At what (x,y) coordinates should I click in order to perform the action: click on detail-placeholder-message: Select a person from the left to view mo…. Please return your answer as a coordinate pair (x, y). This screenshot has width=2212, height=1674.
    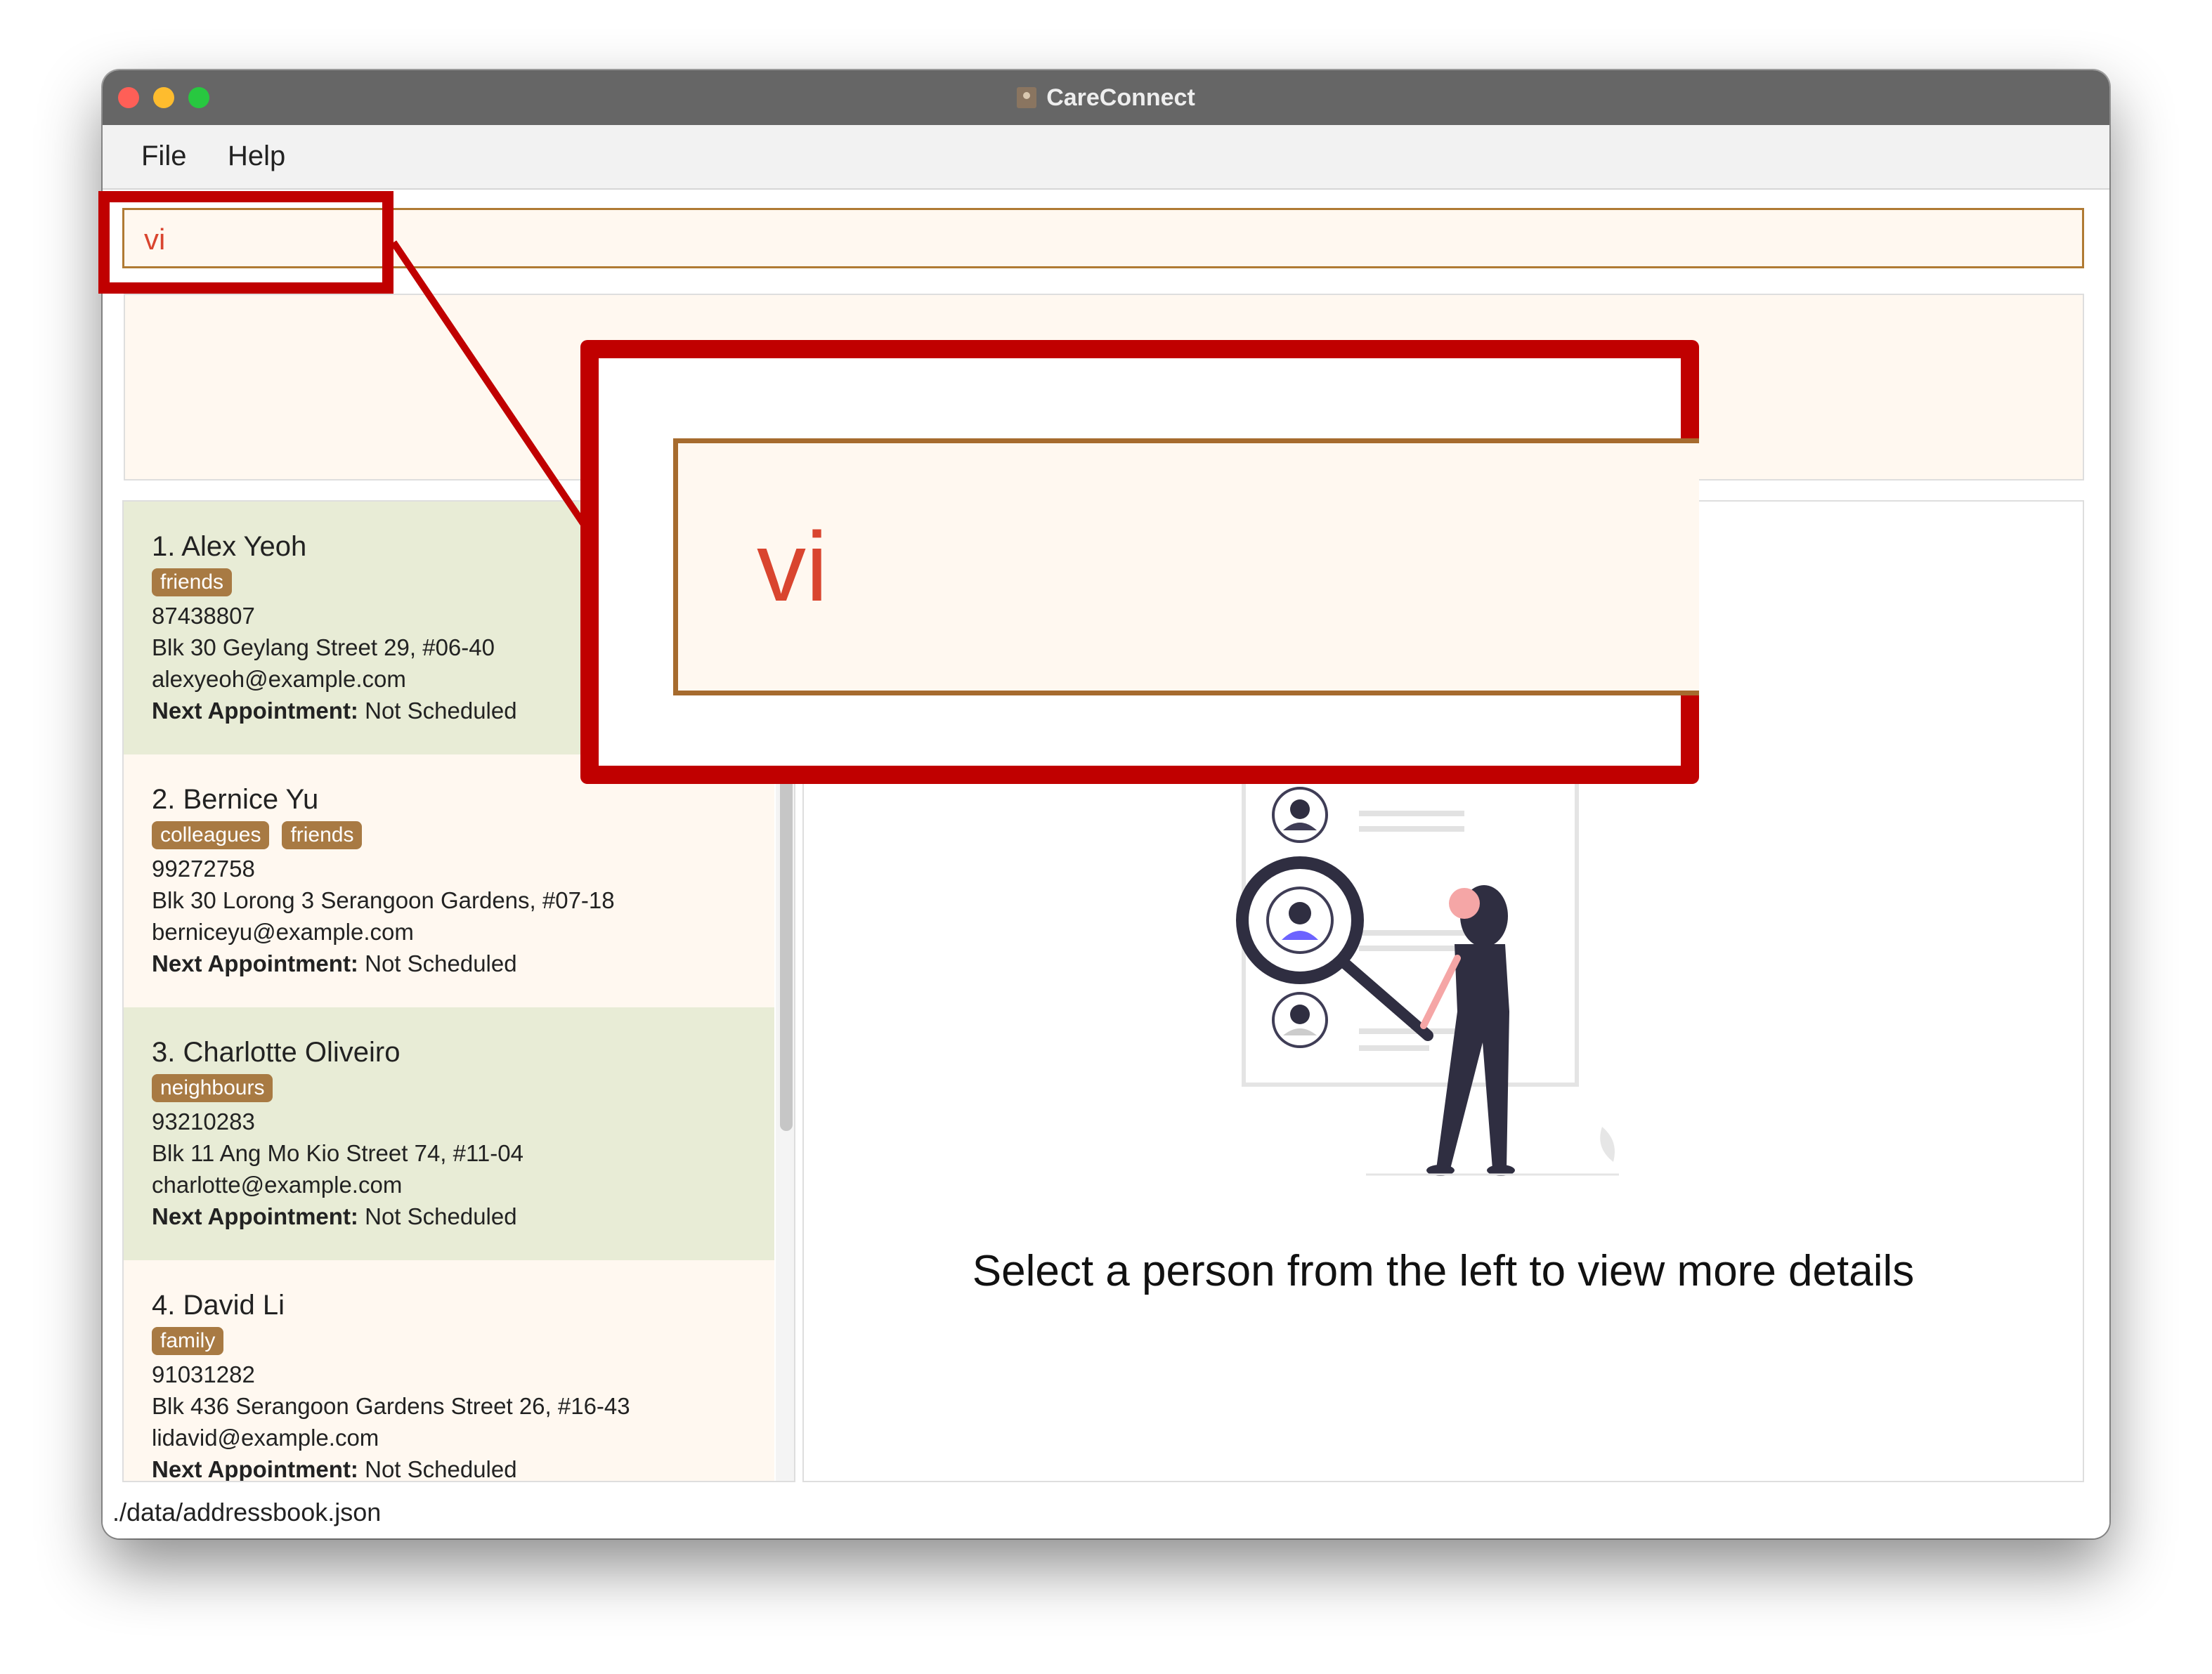
    Looking at the image, I should click on (1443, 1271).